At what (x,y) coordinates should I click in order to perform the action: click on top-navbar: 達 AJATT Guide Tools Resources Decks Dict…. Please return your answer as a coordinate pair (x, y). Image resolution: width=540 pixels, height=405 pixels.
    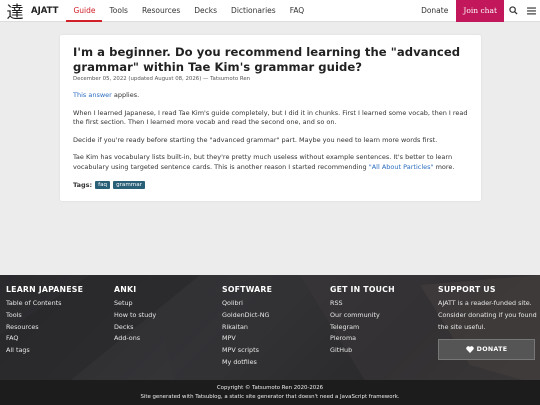
    Looking at the image, I should click on (270, 11).